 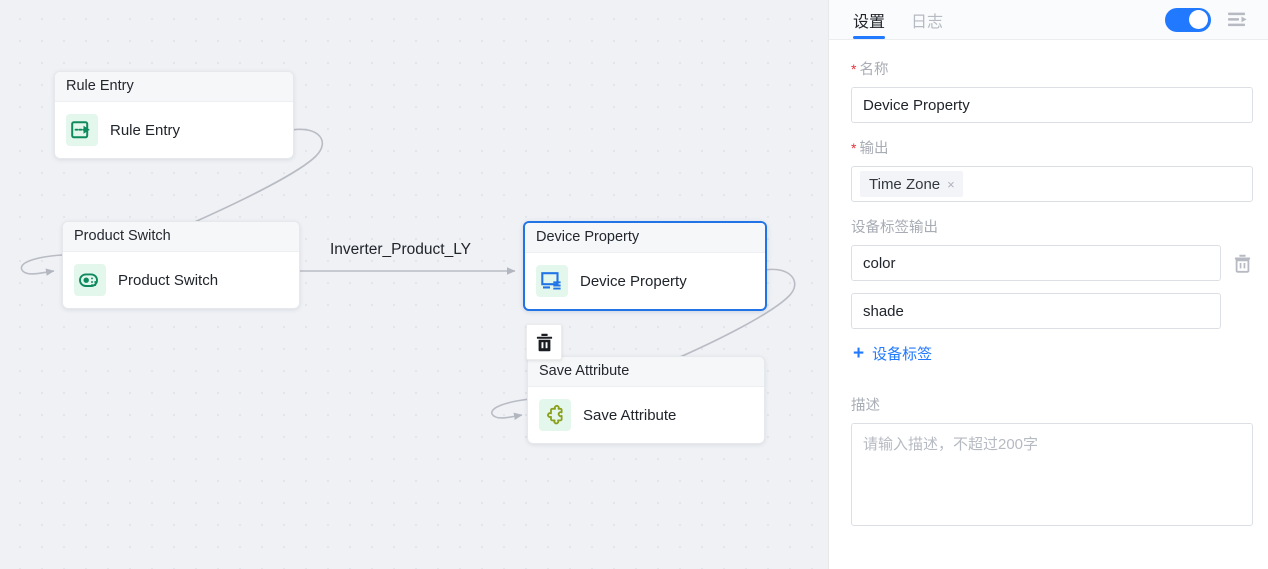 I want to click on field-device-tag-output-label: 设备标签输出, so click(x=894, y=228).